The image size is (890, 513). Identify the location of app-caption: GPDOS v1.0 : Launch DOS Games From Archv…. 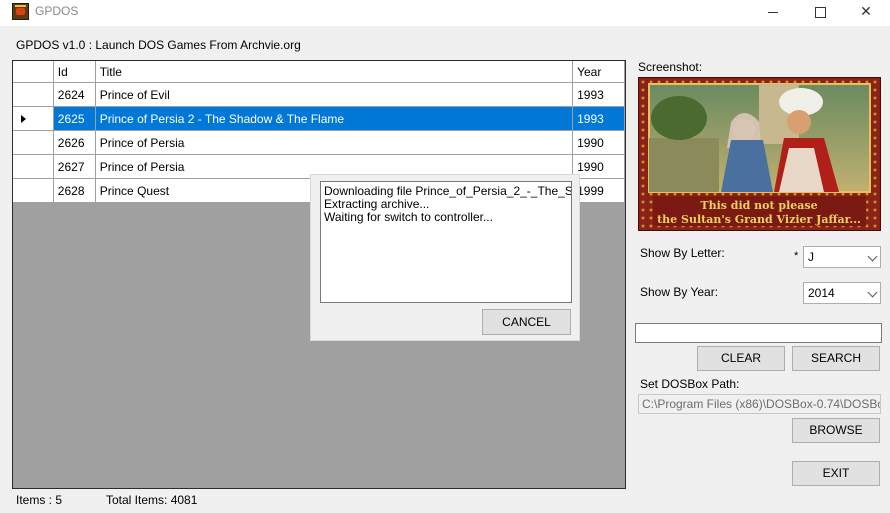
(158, 45).